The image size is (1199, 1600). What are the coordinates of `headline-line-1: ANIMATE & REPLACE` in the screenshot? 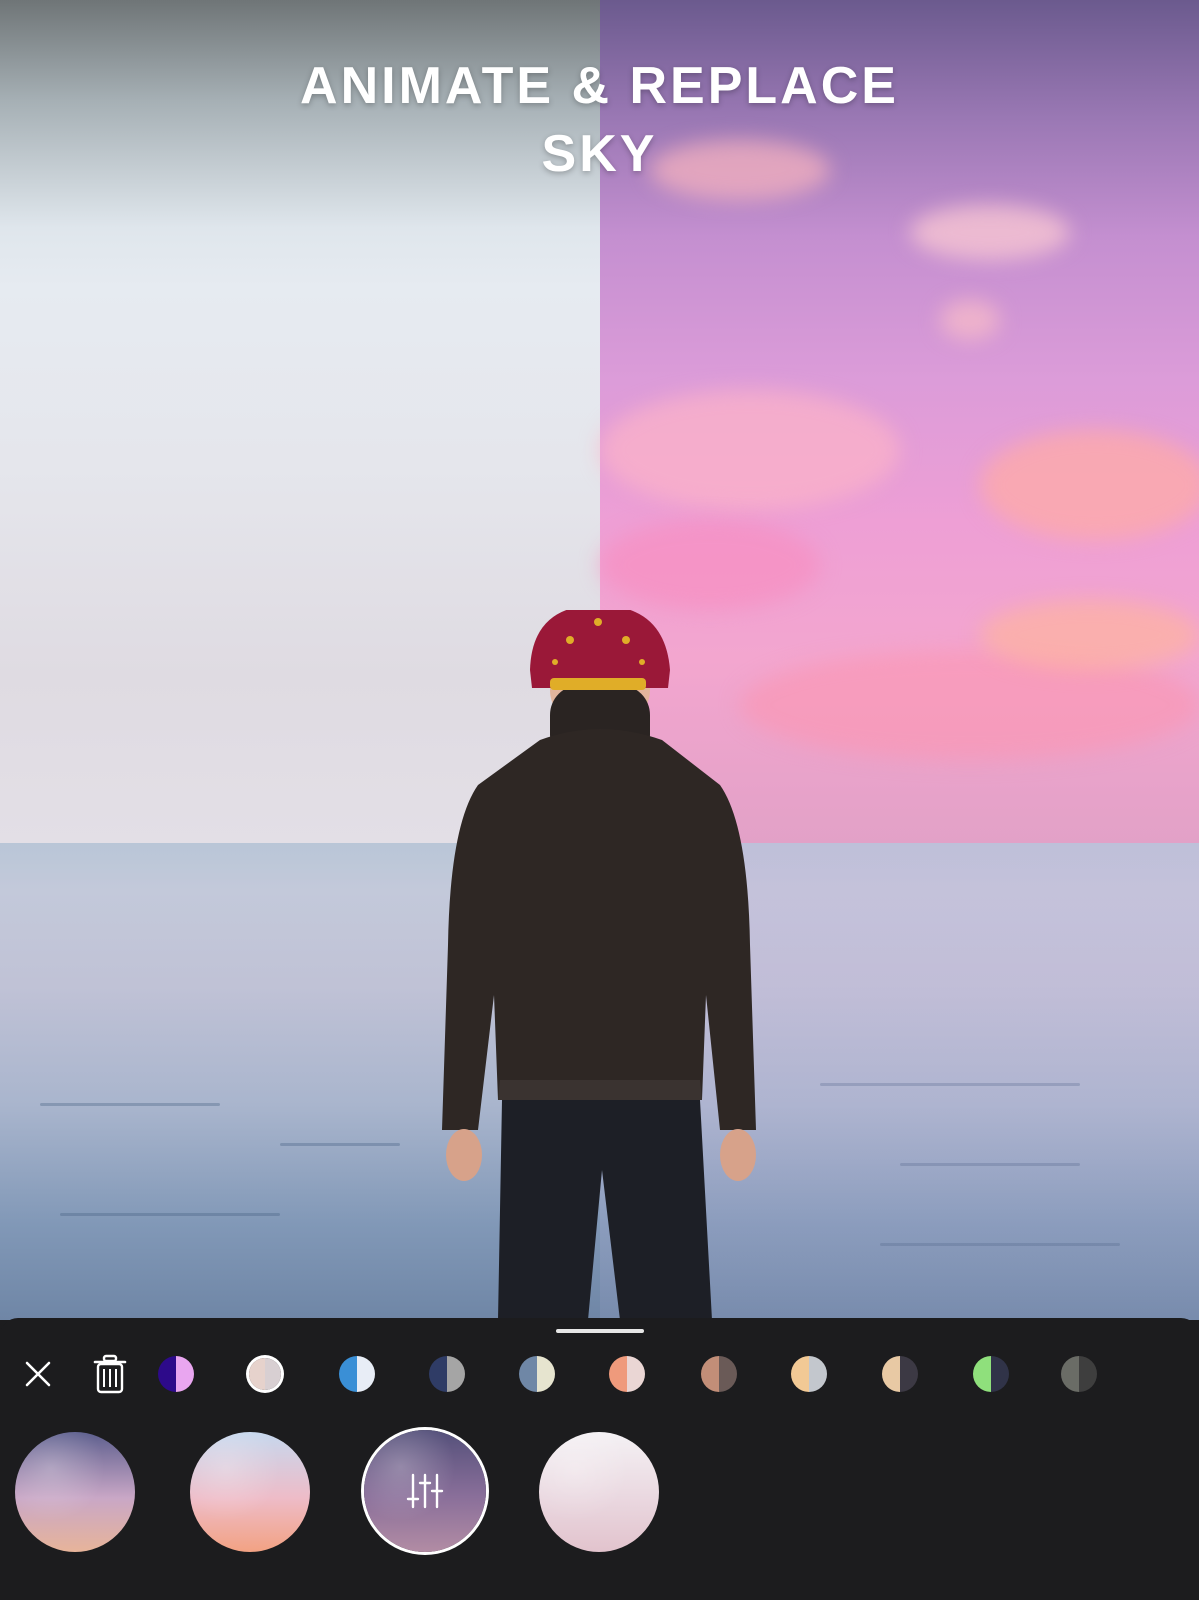 It's located at (599, 86).